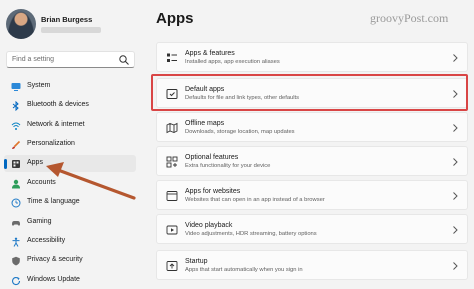  I want to click on search-icon, so click(124, 60).